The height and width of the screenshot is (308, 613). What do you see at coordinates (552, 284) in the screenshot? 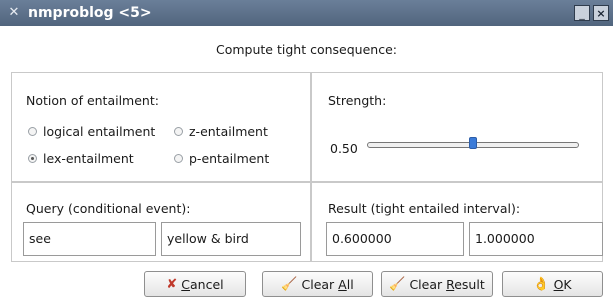
I see `ok-button: 👌 OK` at bounding box center [552, 284].